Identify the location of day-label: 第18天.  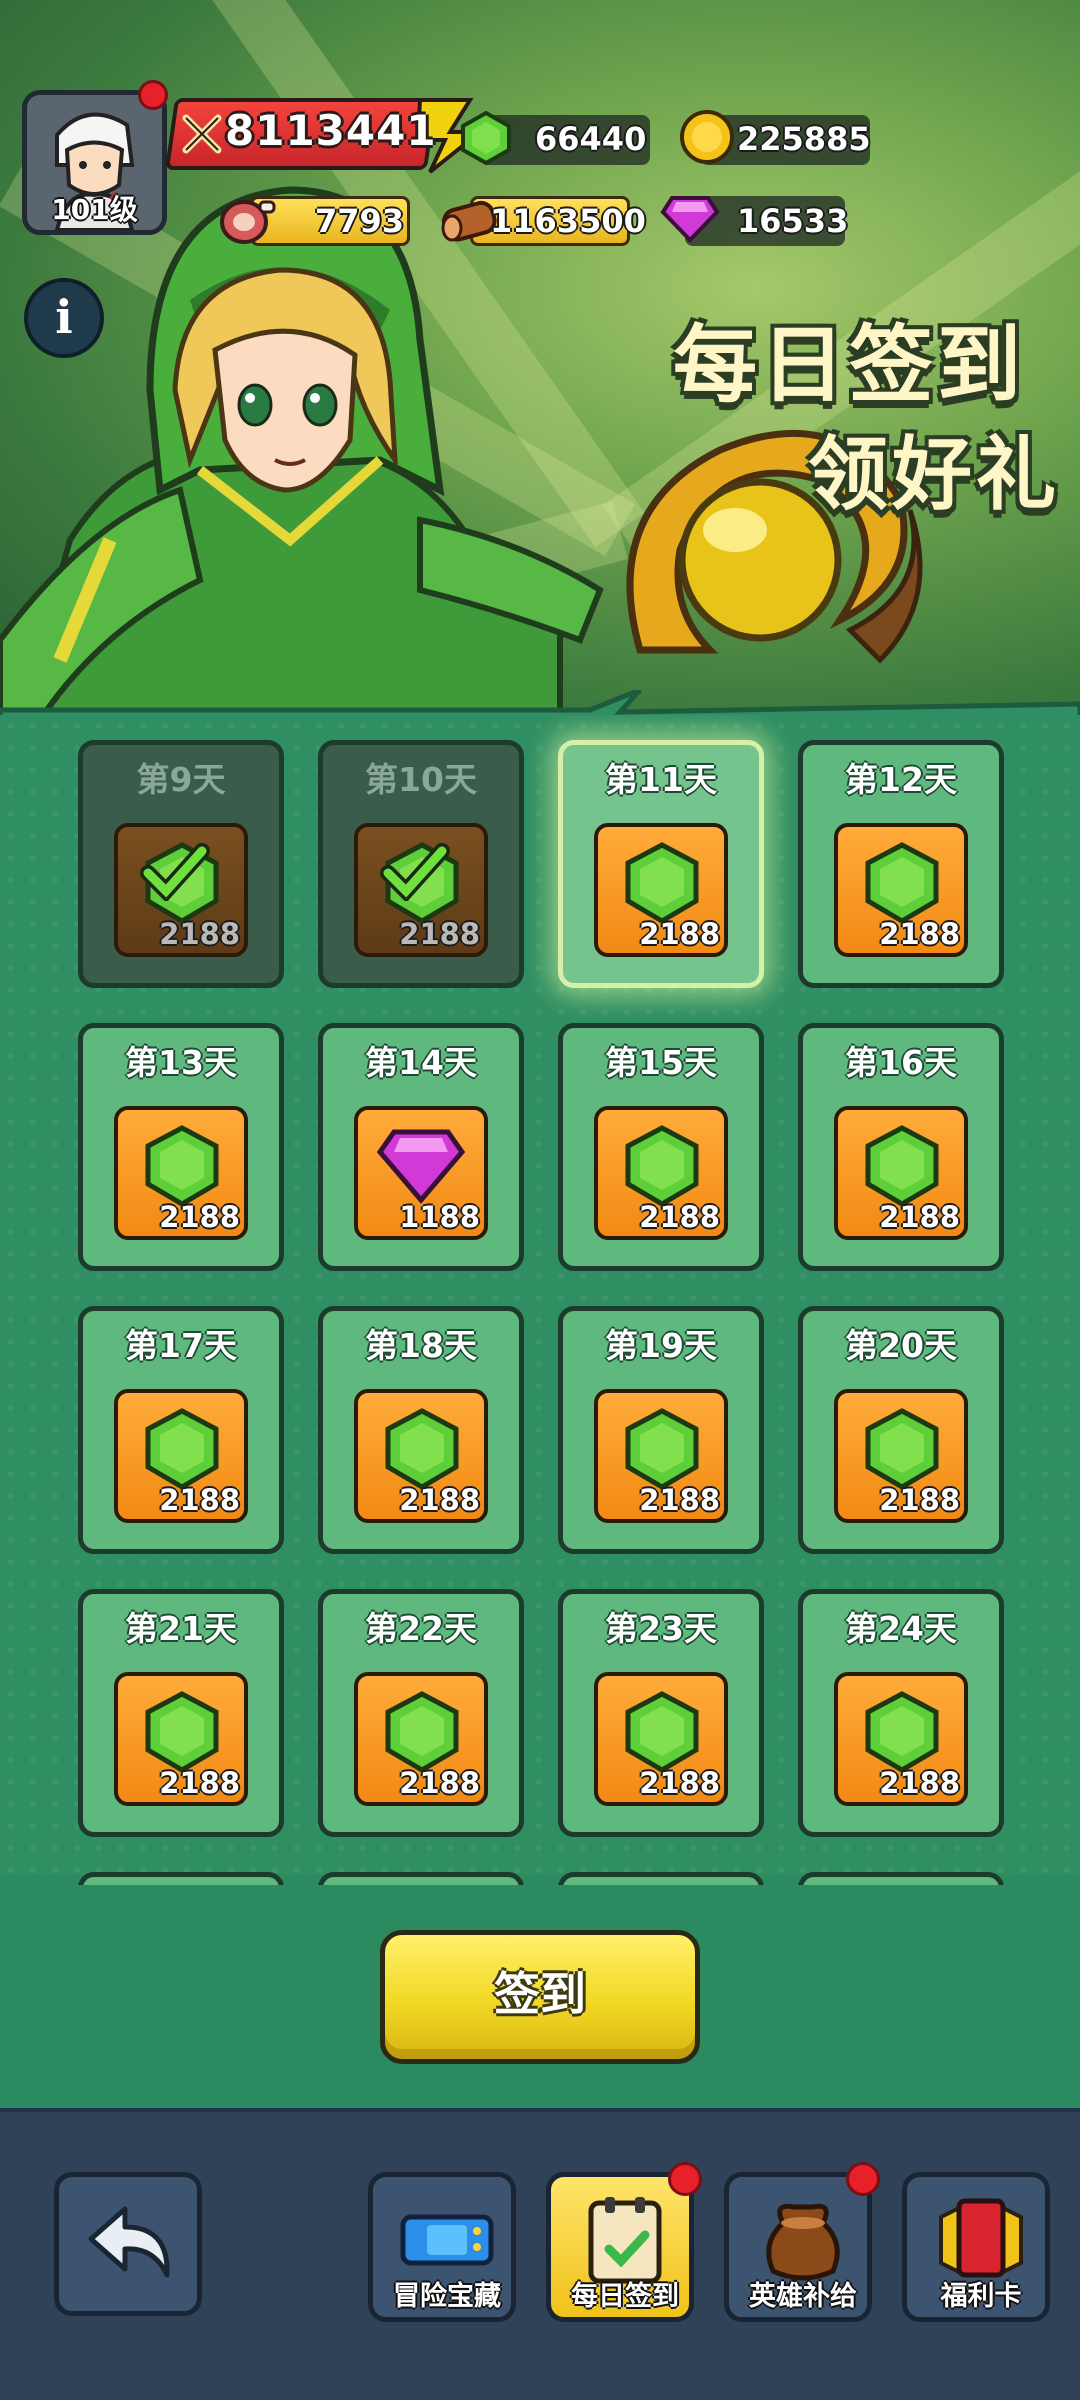
(421, 1345).